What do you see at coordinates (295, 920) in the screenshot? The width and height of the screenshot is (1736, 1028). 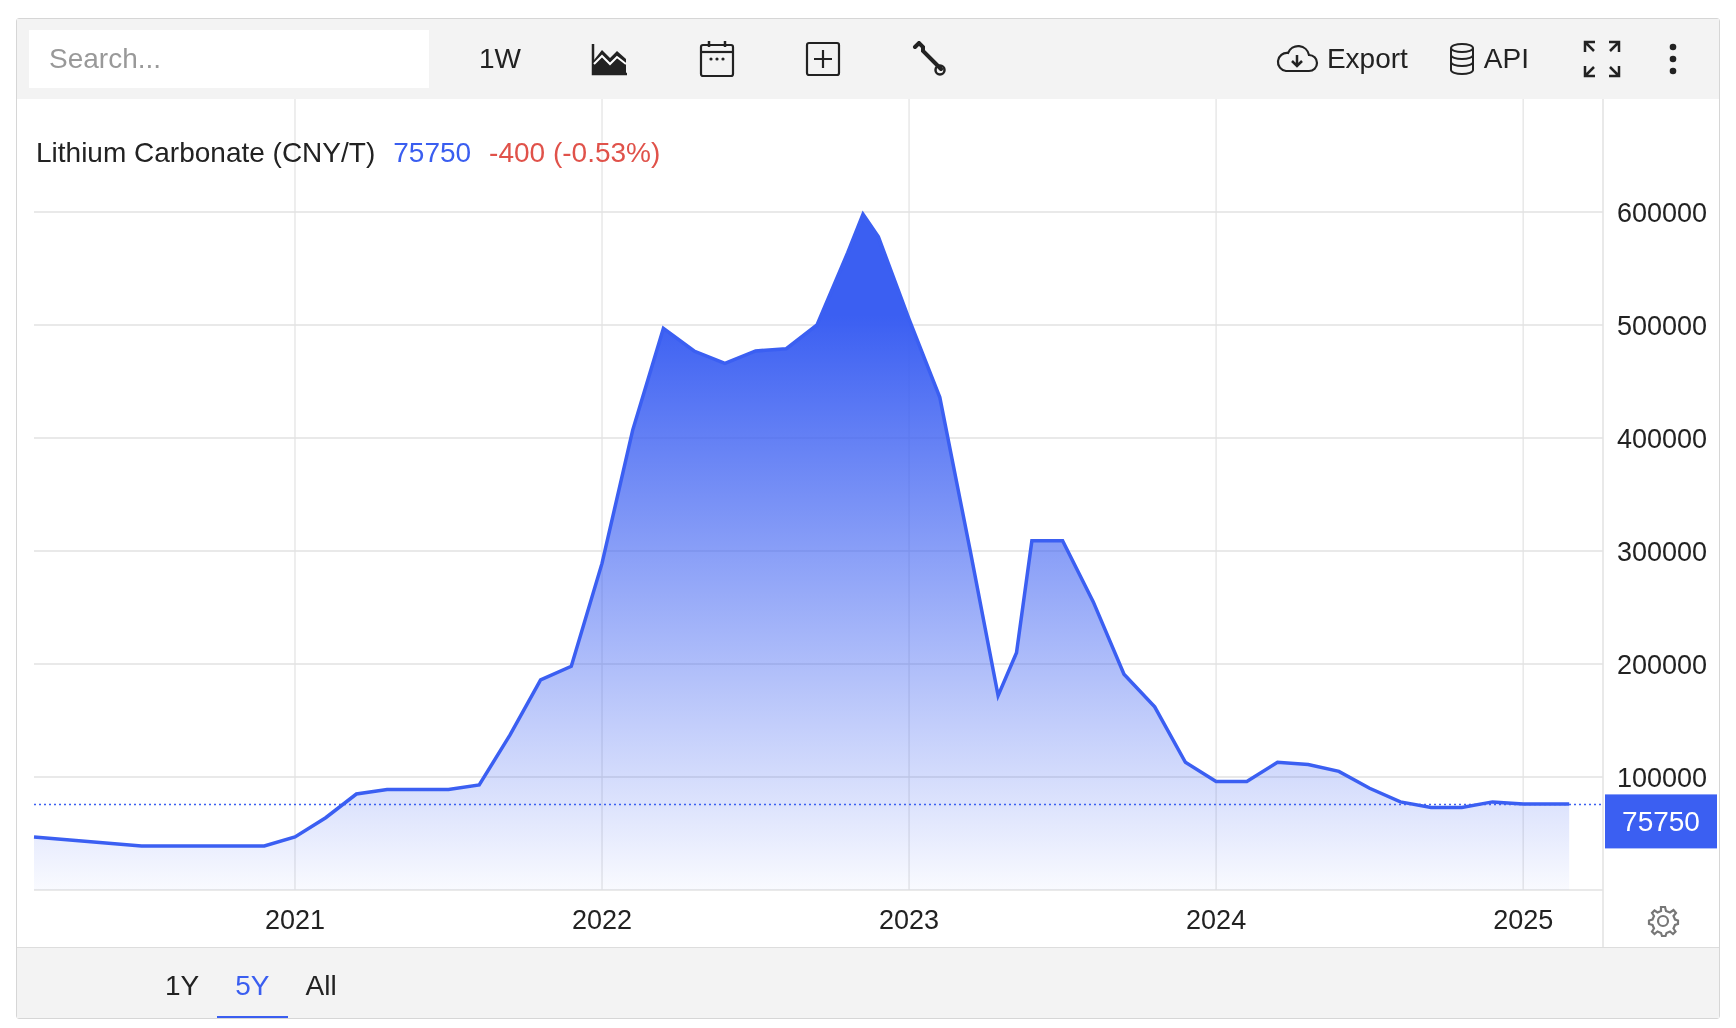 I see `x-tick-label: 2021` at bounding box center [295, 920].